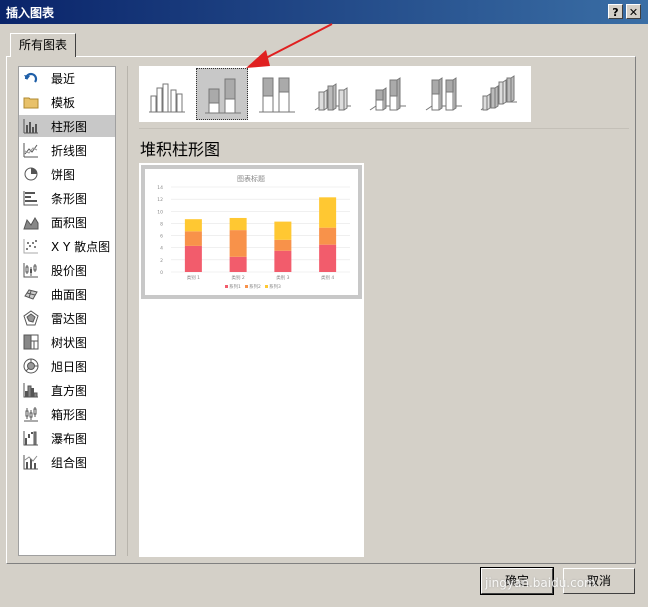 The image size is (648, 607). I want to click on waterfall-chart-icon, so click(30, 438).